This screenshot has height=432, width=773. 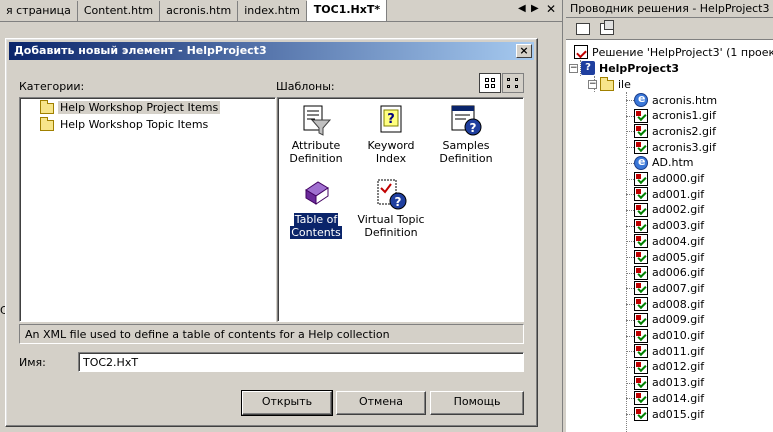 What do you see at coordinates (678, 178) in the screenshot?
I see `file-name: ad000.gif` at bounding box center [678, 178].